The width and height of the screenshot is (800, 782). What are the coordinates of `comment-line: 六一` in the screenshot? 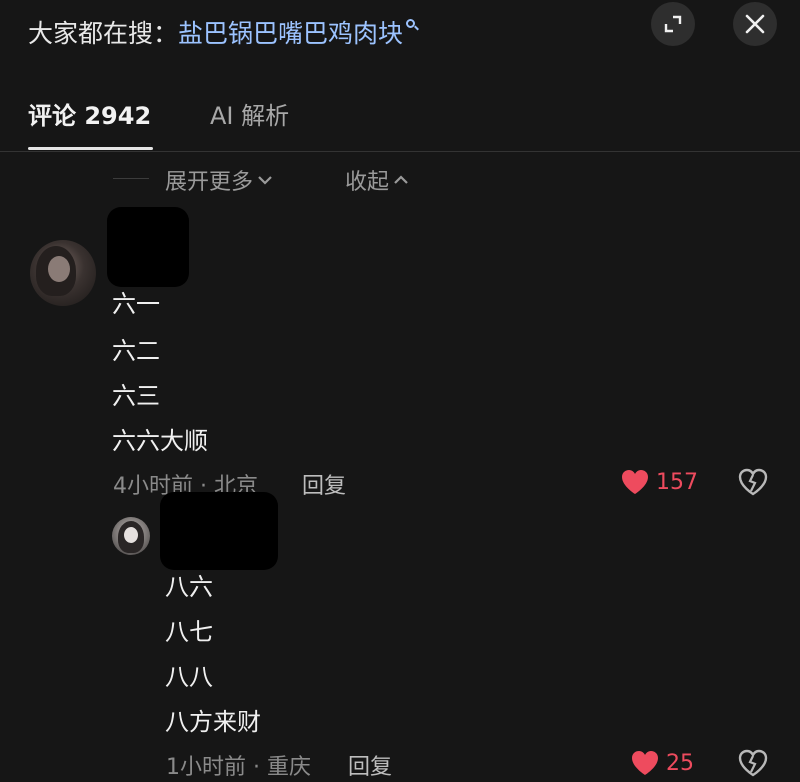 It's located at (136, 304).